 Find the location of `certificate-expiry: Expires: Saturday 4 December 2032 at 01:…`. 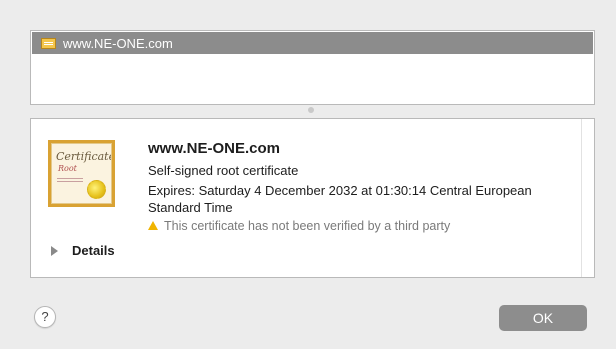

certificate-expiry: Expires: Saturday 4 December 2032 at 01:… is located at coordinates (340, 199).